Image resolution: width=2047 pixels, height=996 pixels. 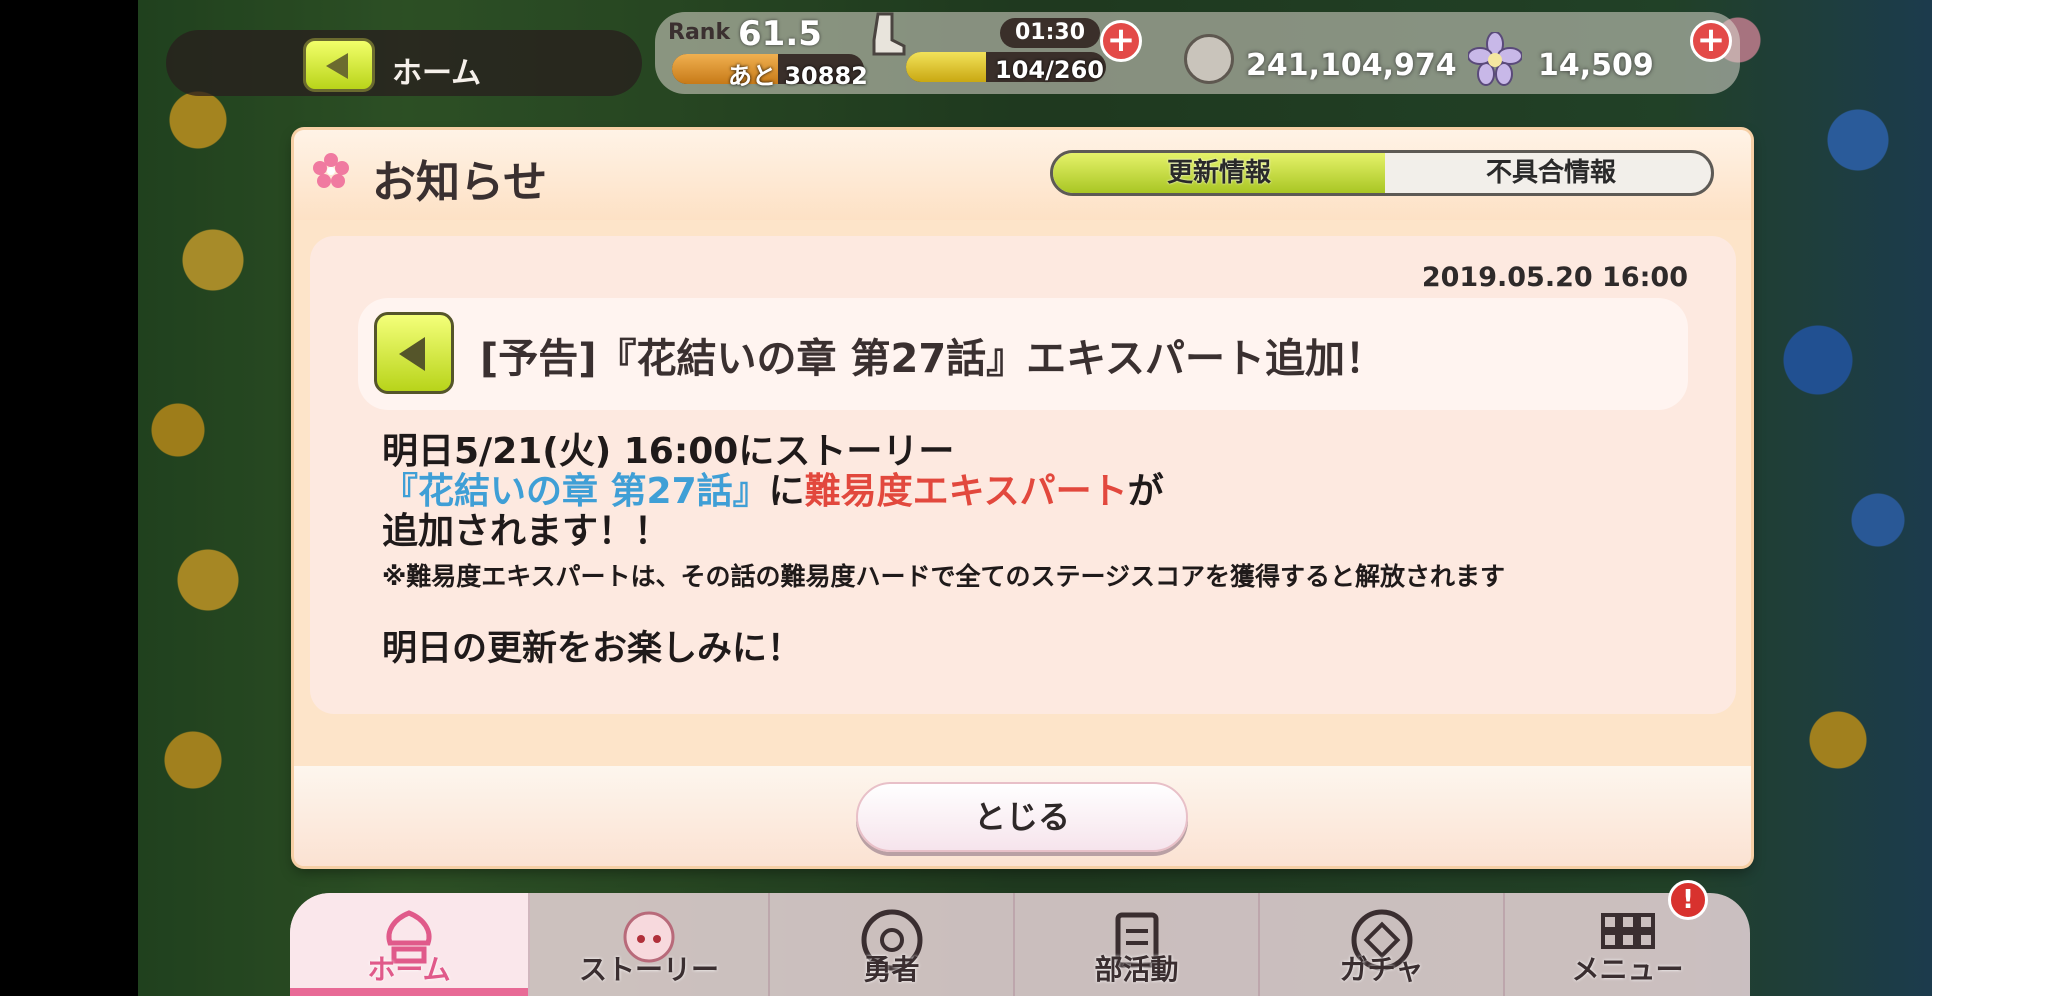 I want to click on stamina-bar-fill, so click(x=946, y=67).